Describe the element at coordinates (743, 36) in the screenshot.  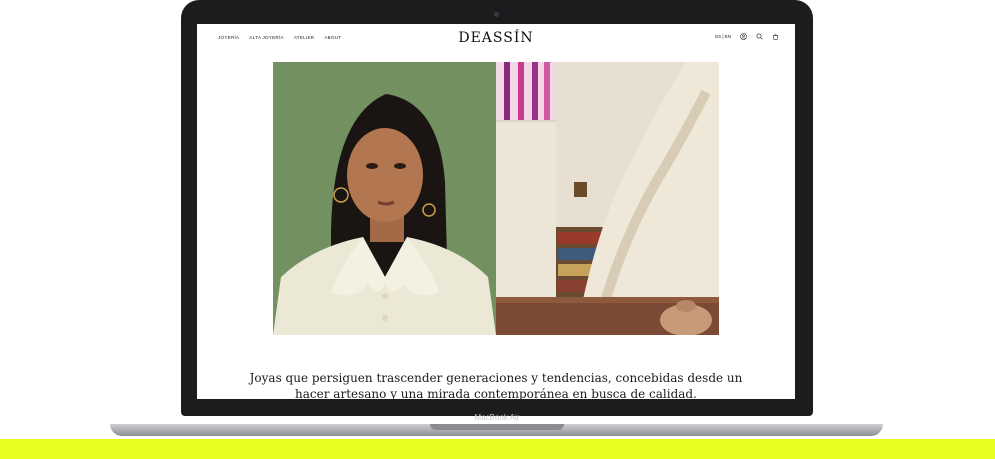
I see `user-icon` at that location.